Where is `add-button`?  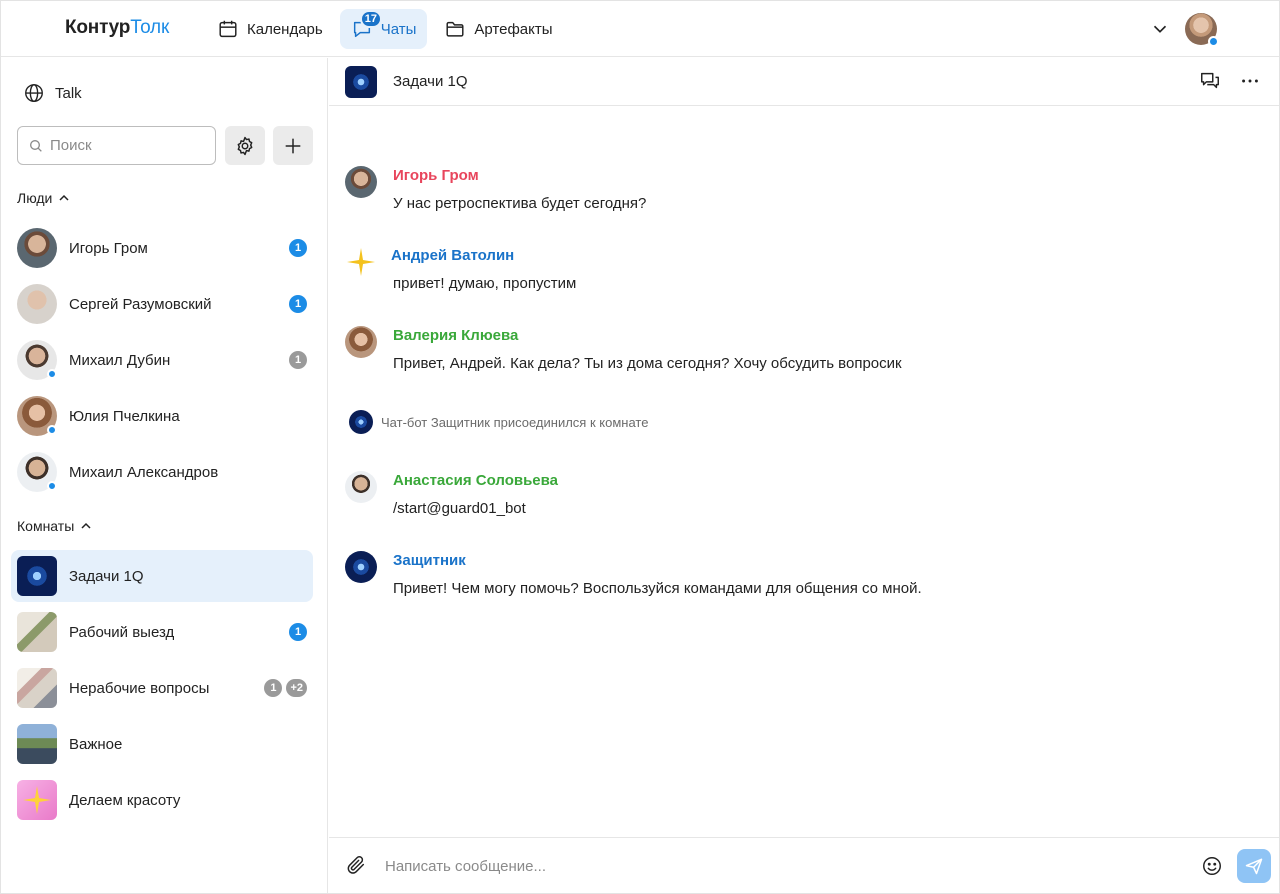 add-button is located at coordinates (293, 145).